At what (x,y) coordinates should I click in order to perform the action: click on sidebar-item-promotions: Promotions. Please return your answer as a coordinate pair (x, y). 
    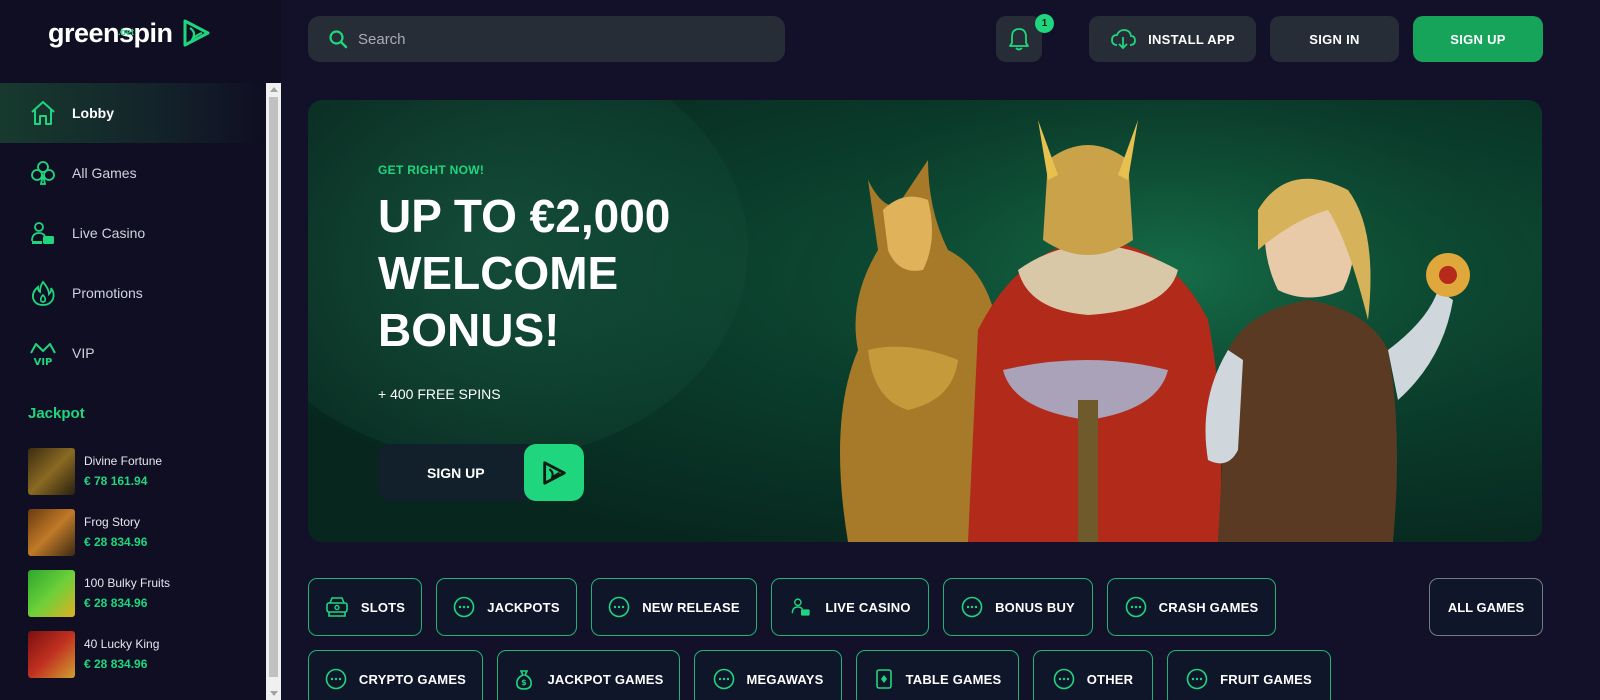
    Looking at the image, I should click on (133, 293).